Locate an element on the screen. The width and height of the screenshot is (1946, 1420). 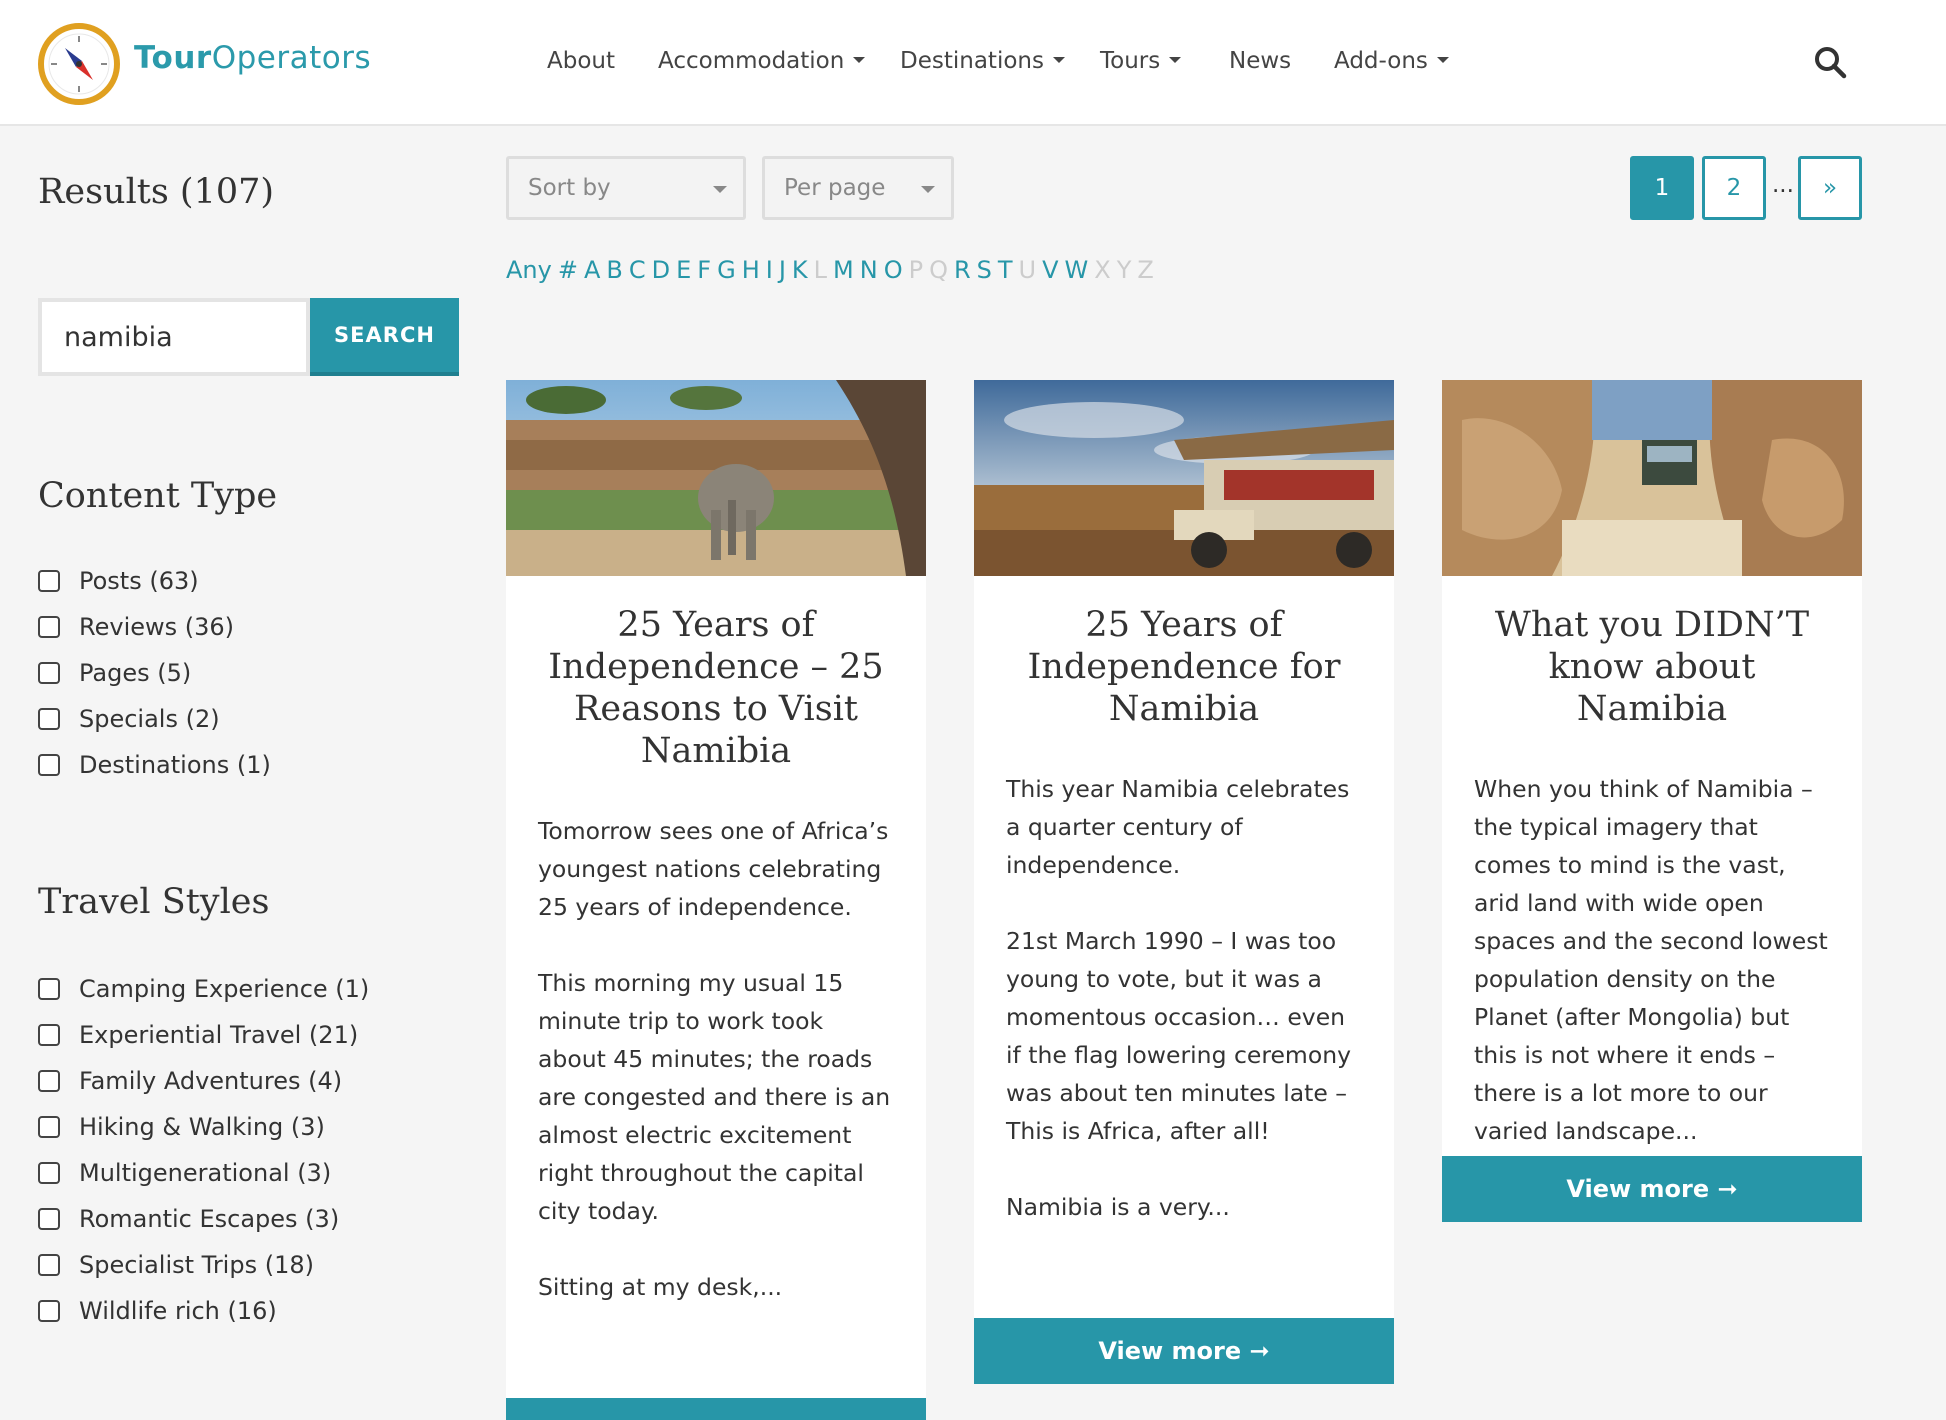
travel-style-option: Multigenerational (3) is located at coordinates (203, 1173).